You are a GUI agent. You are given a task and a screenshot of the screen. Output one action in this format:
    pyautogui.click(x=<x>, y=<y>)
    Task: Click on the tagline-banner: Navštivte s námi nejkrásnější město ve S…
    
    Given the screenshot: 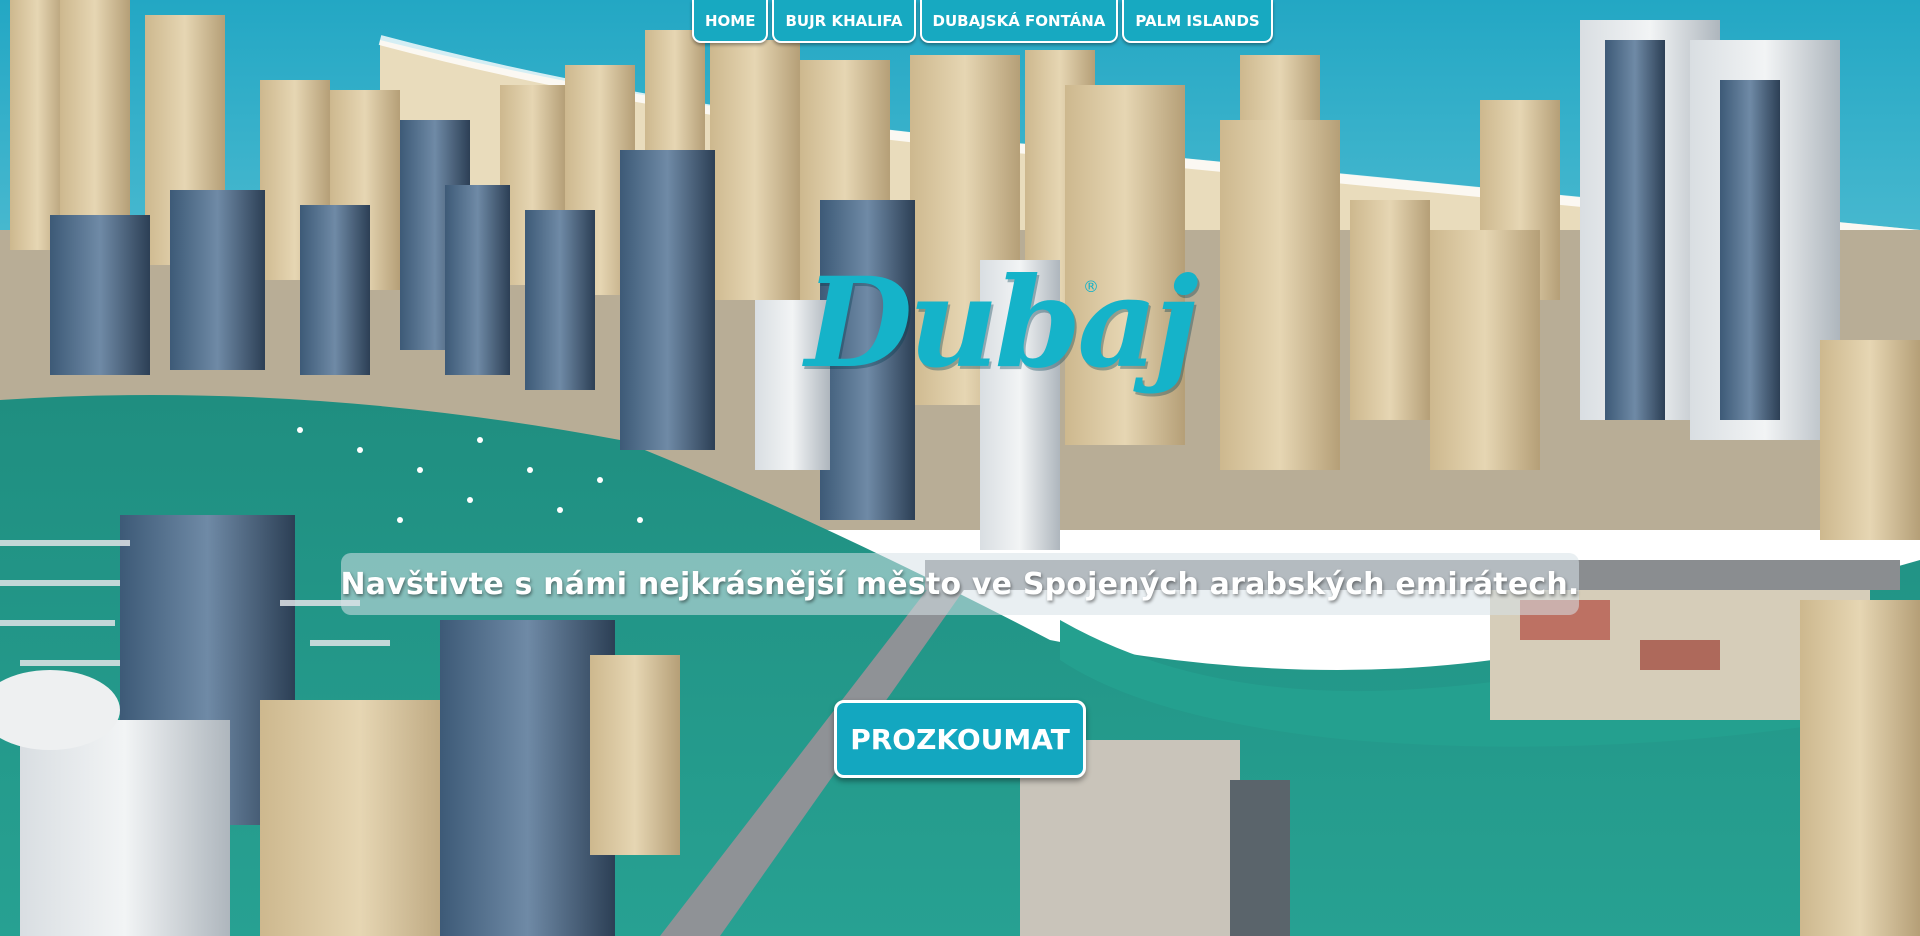 What is the action you would take?
    pyautogui.click(x=960, y=584)
    